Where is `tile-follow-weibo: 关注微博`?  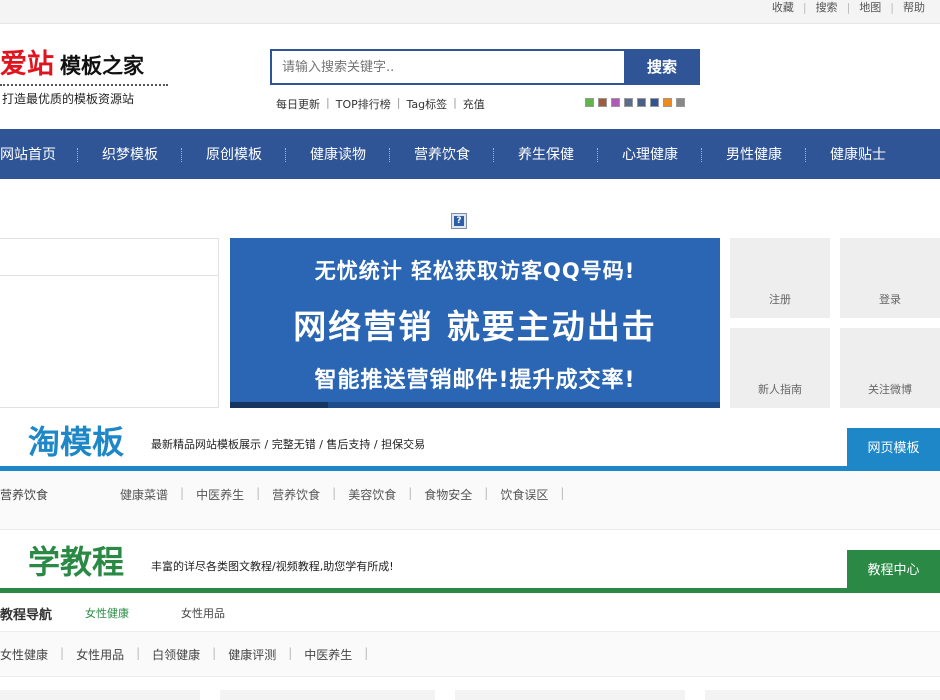 tile-follow-weibo: 关注微博 is located at coordinates (890, 368).